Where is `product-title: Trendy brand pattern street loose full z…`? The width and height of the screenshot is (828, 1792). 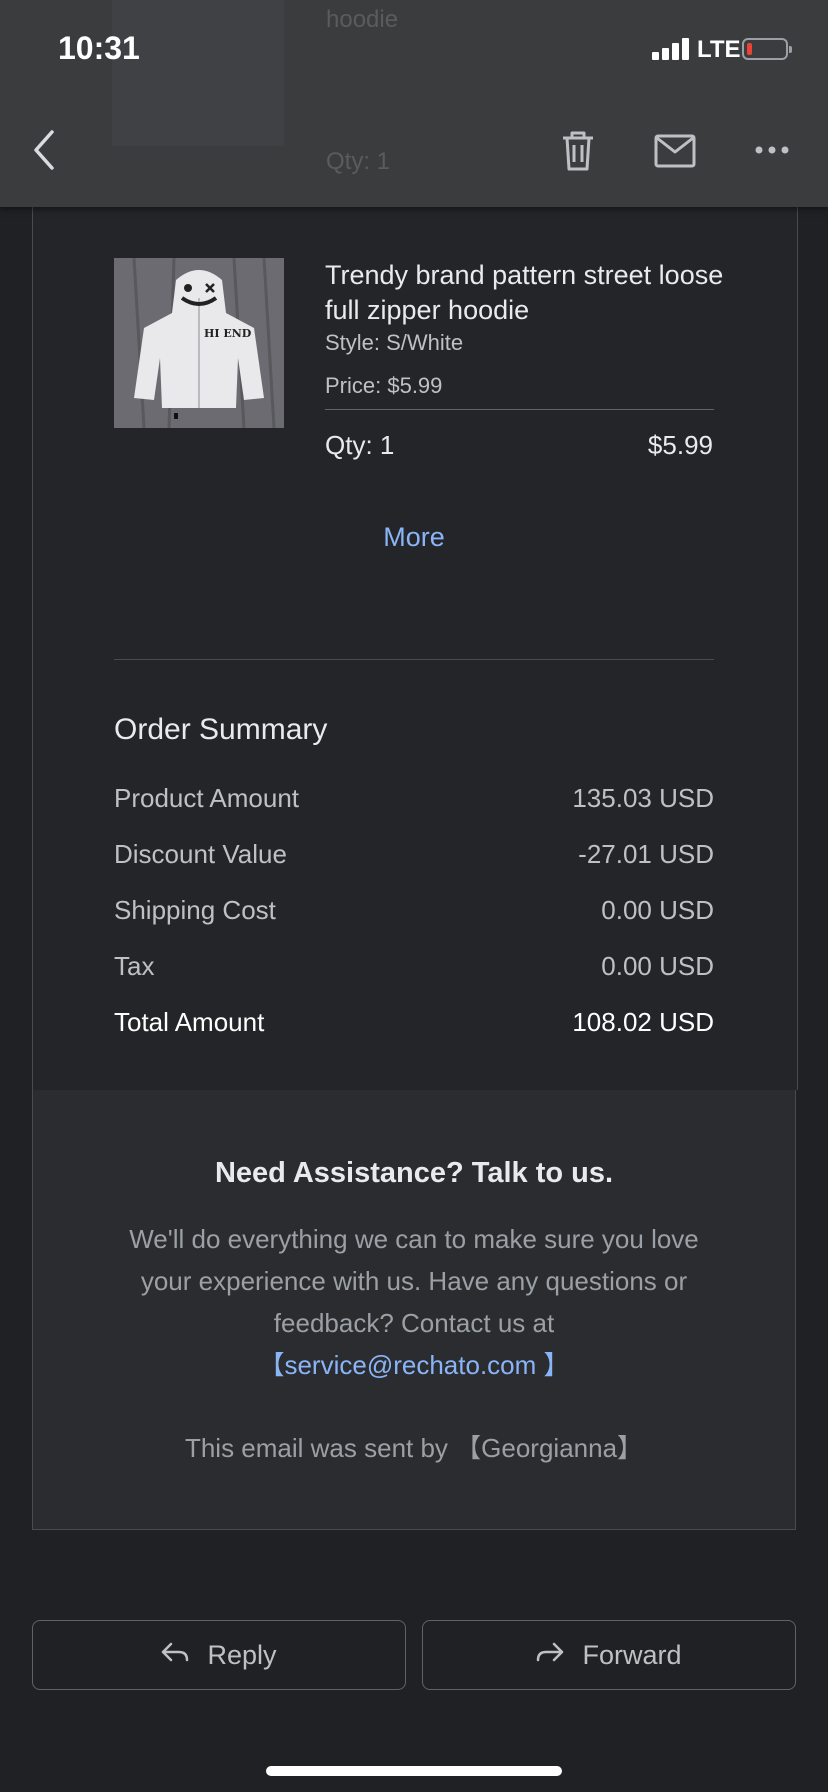 product-title: Trendy brand pattern street loose full z… is located at coordinates (525, 293).